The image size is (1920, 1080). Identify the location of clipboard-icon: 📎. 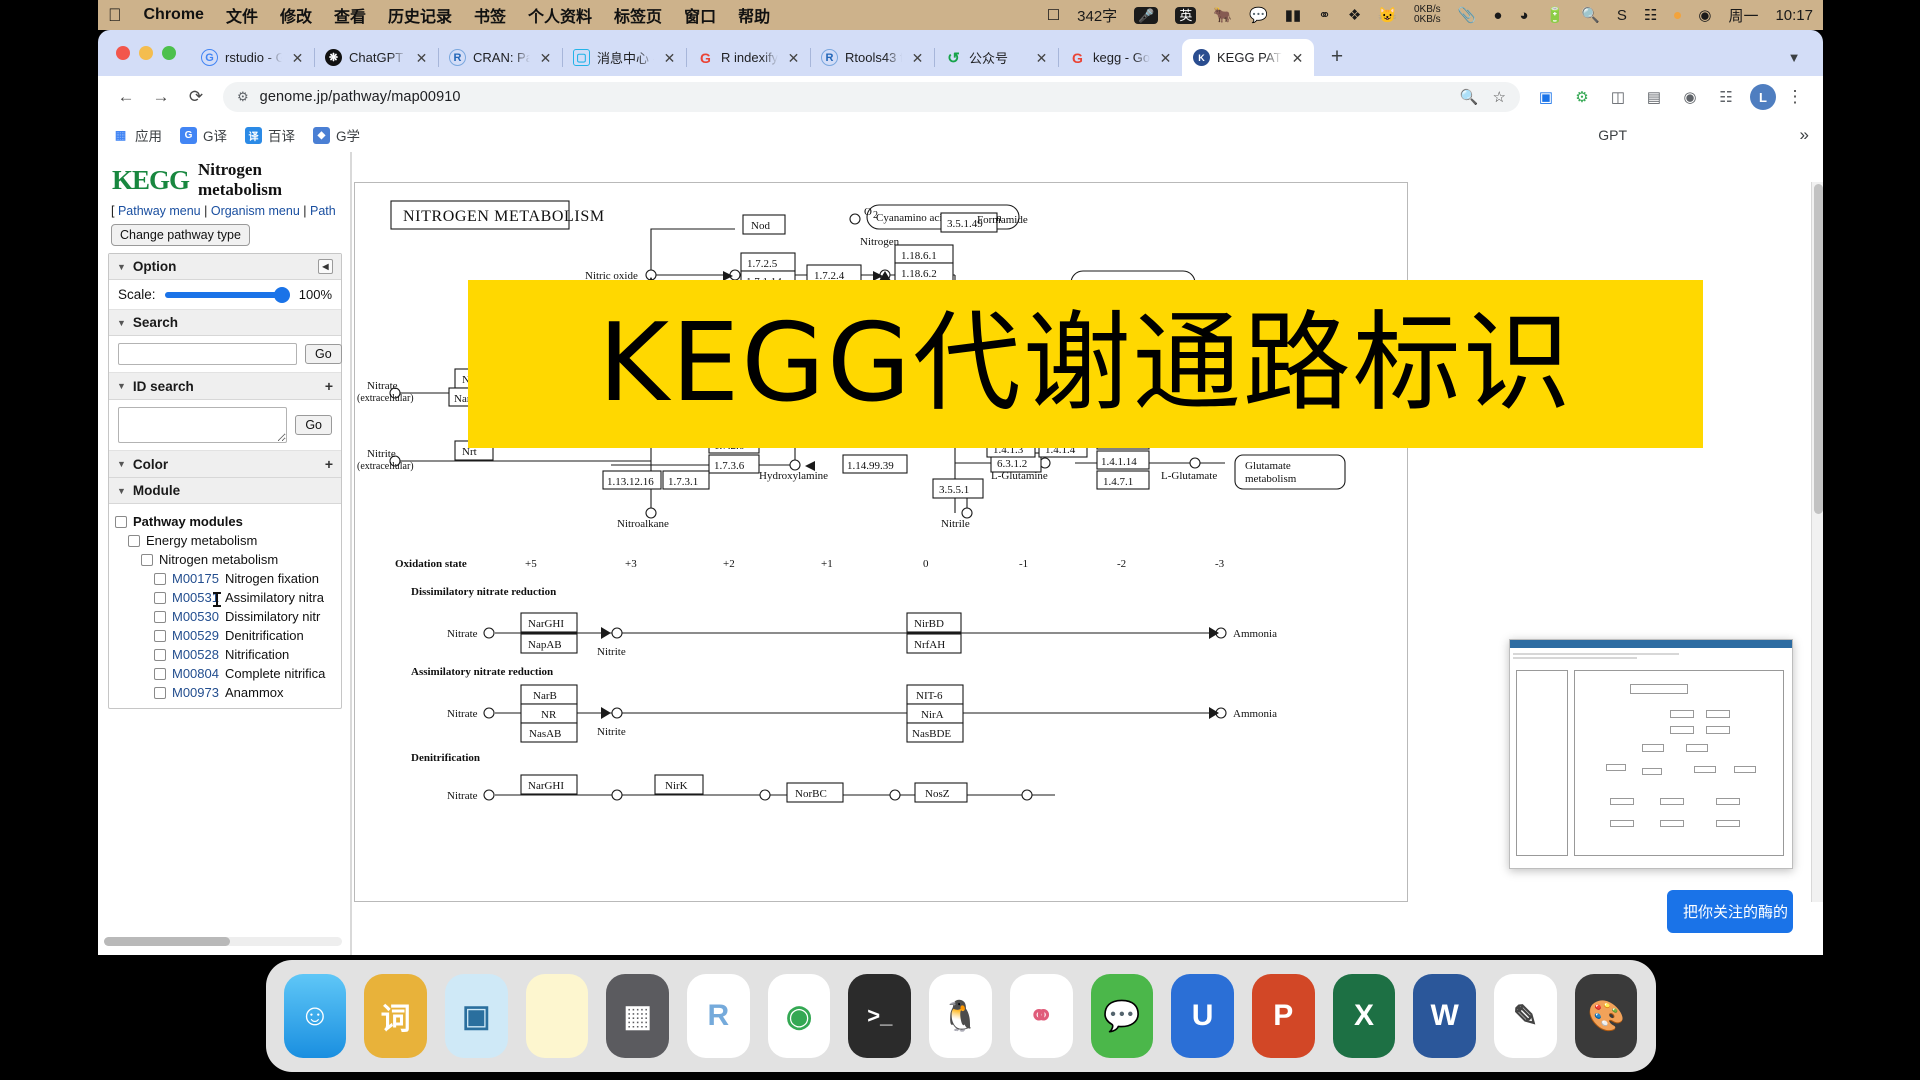
(1467, 15).